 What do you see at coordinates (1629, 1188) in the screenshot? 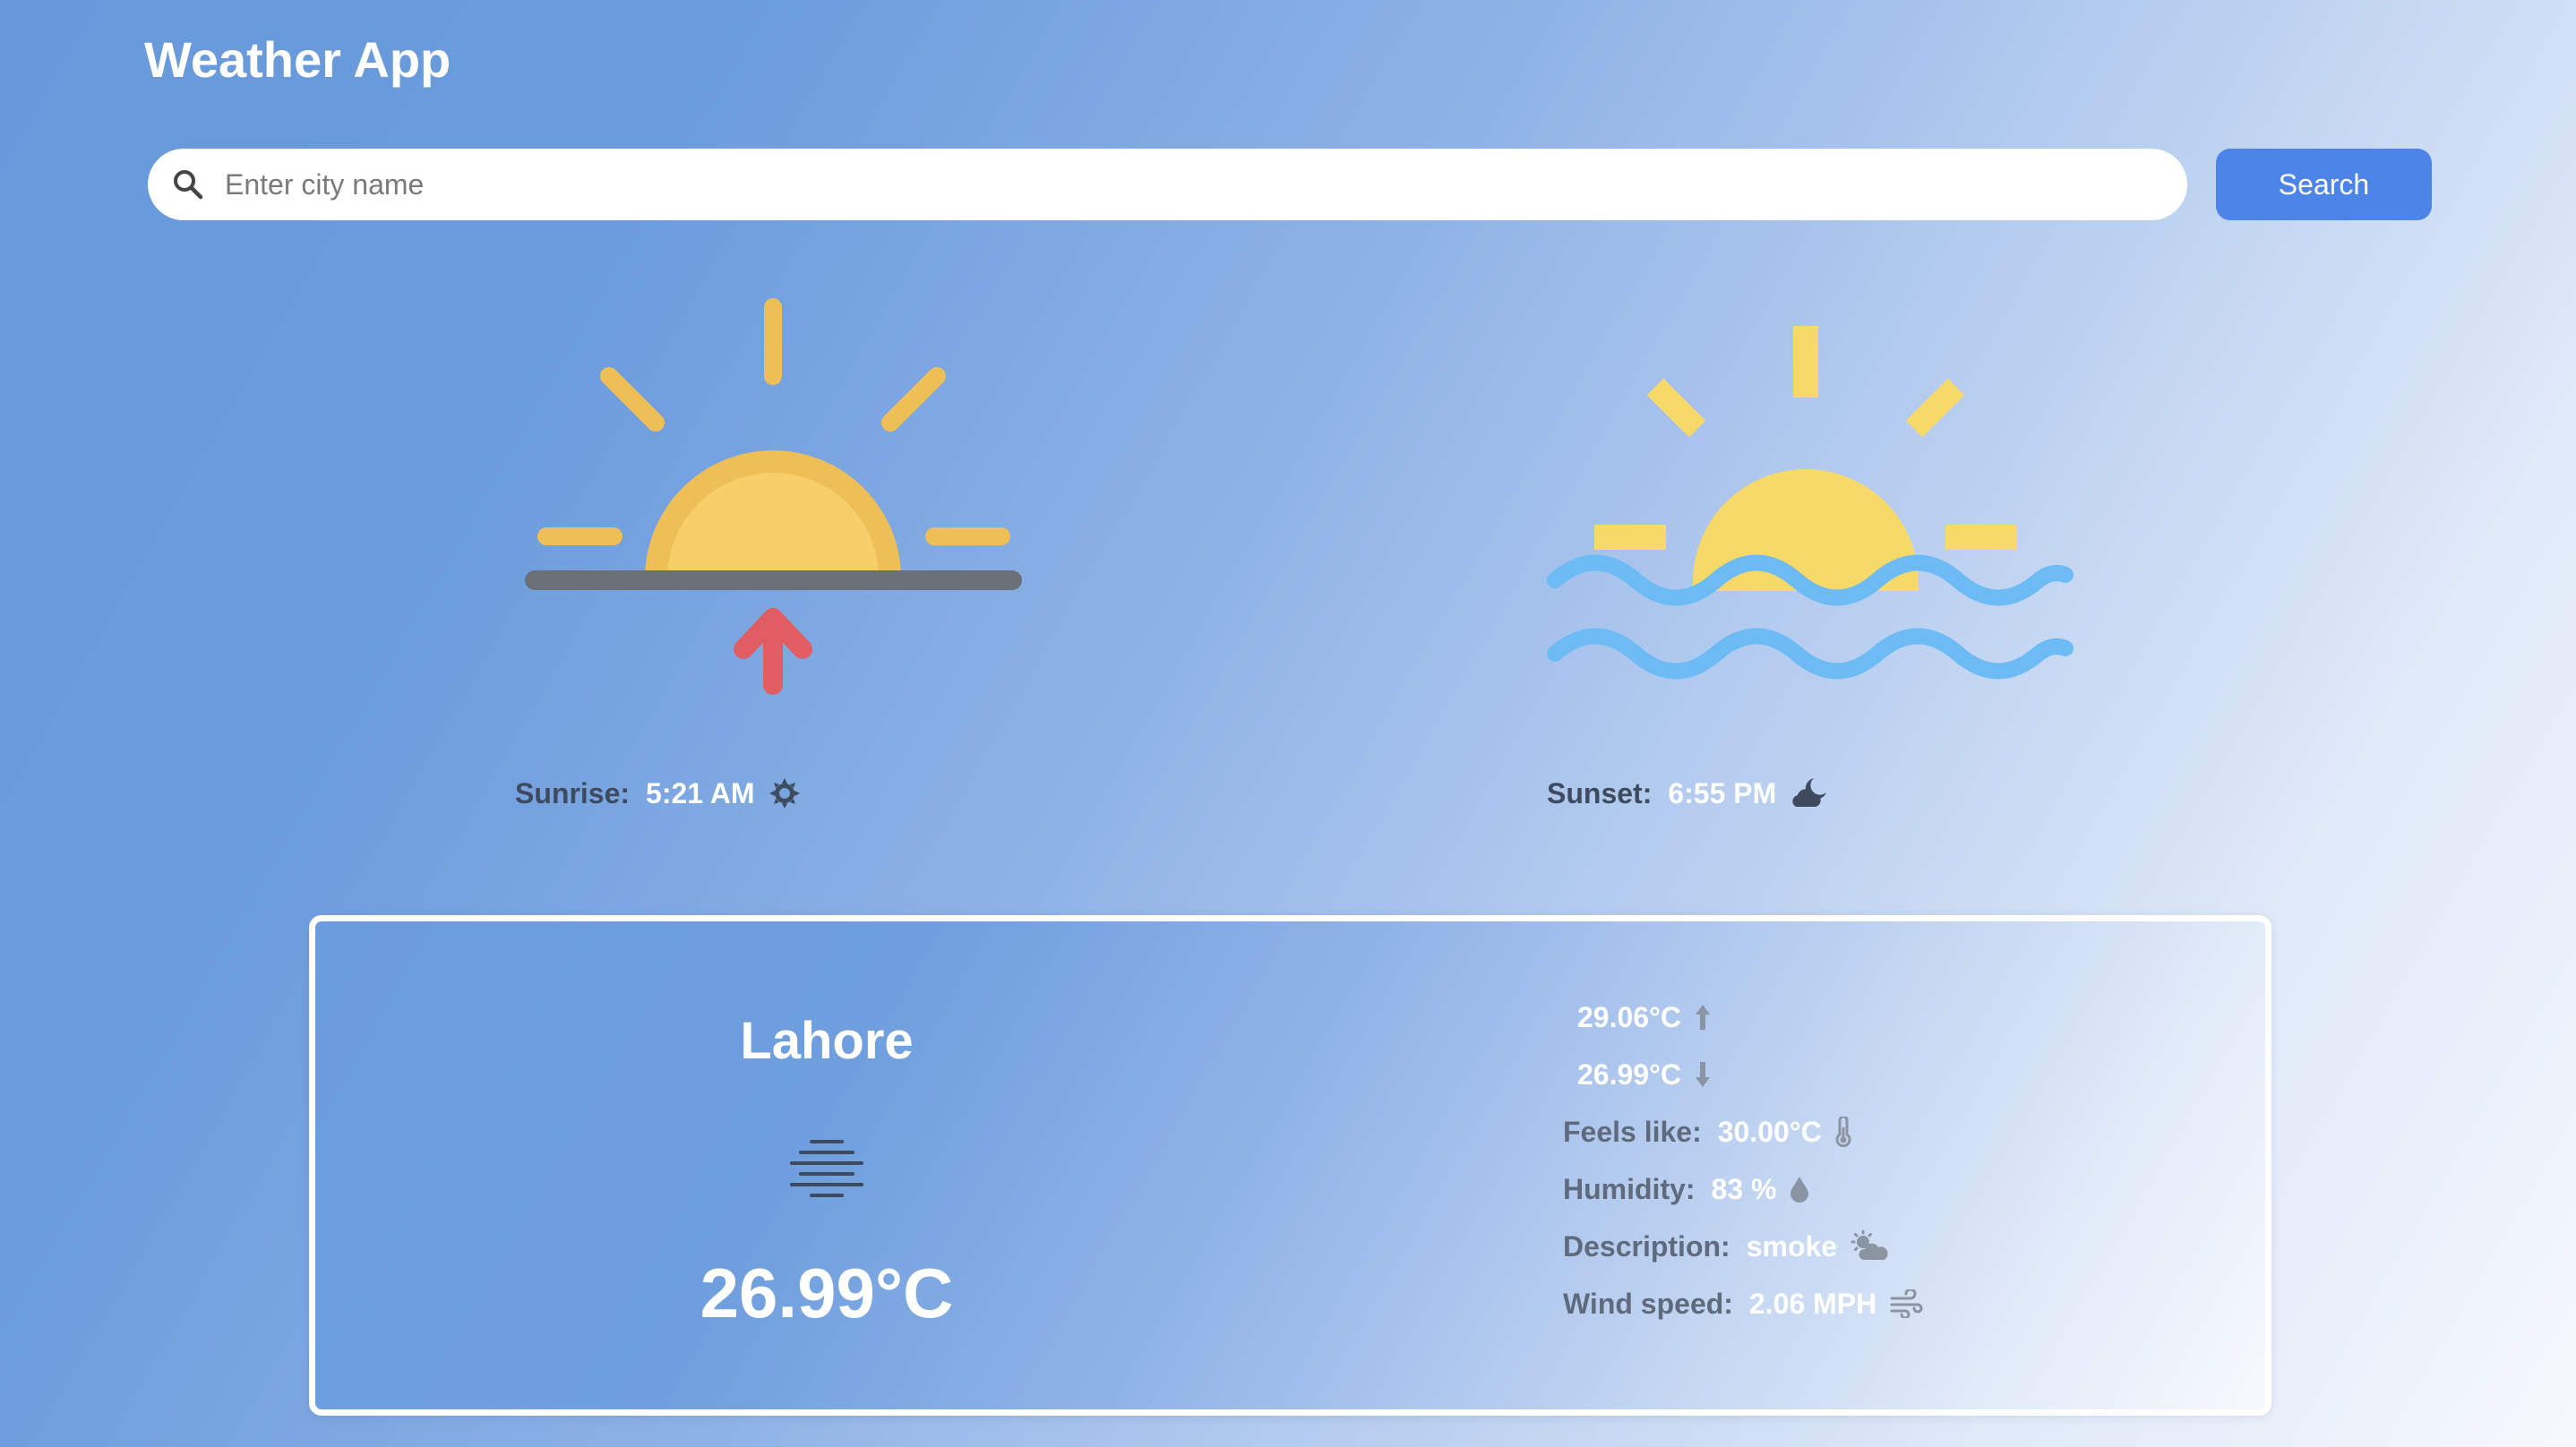
I see `humidity-label: Humidity:` at bounding box center [1629, 1188].